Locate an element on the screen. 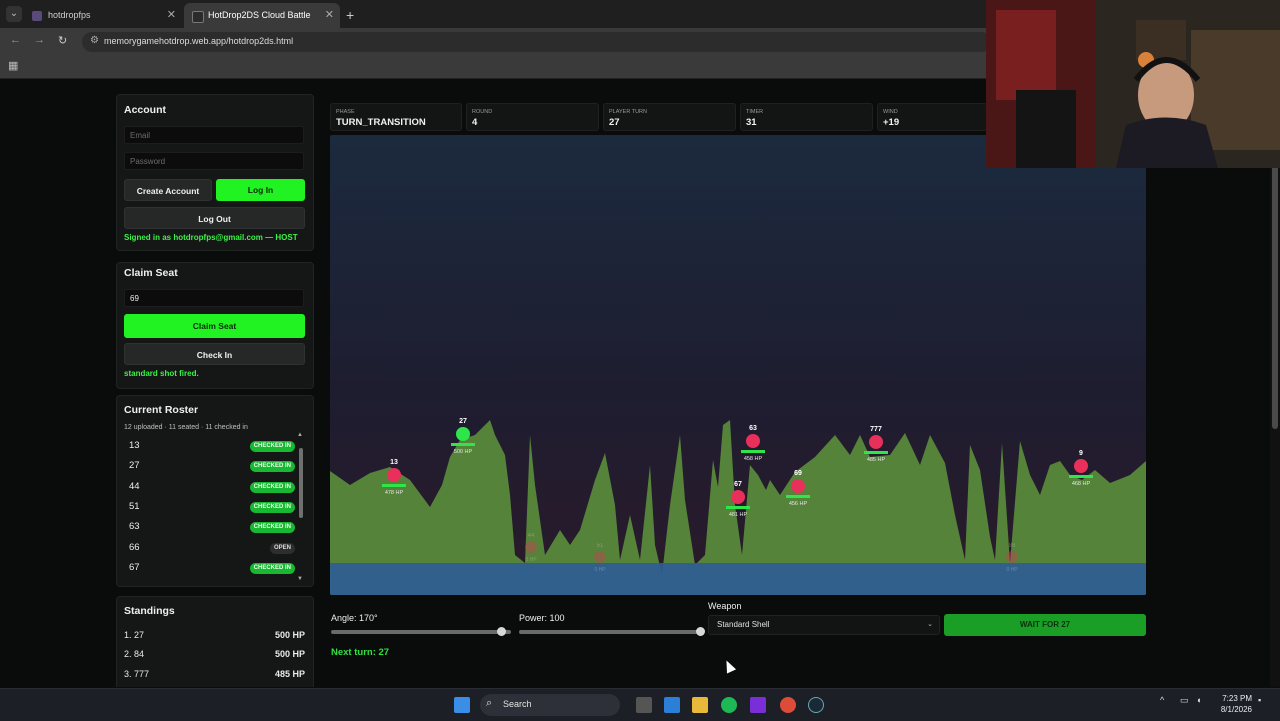 This screenshot has width=1280, height=721. new-tab-button: + is located at coordinates (350, 15).